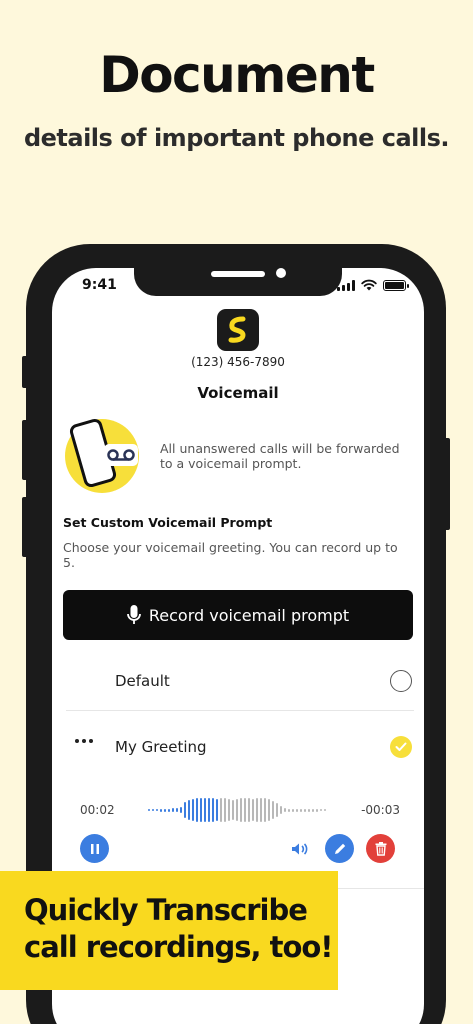 This screenshot has width=473, height=1024. Describe the element at coordinates (369, 285) in the screenshot. I see `wifi-icon` at that location.